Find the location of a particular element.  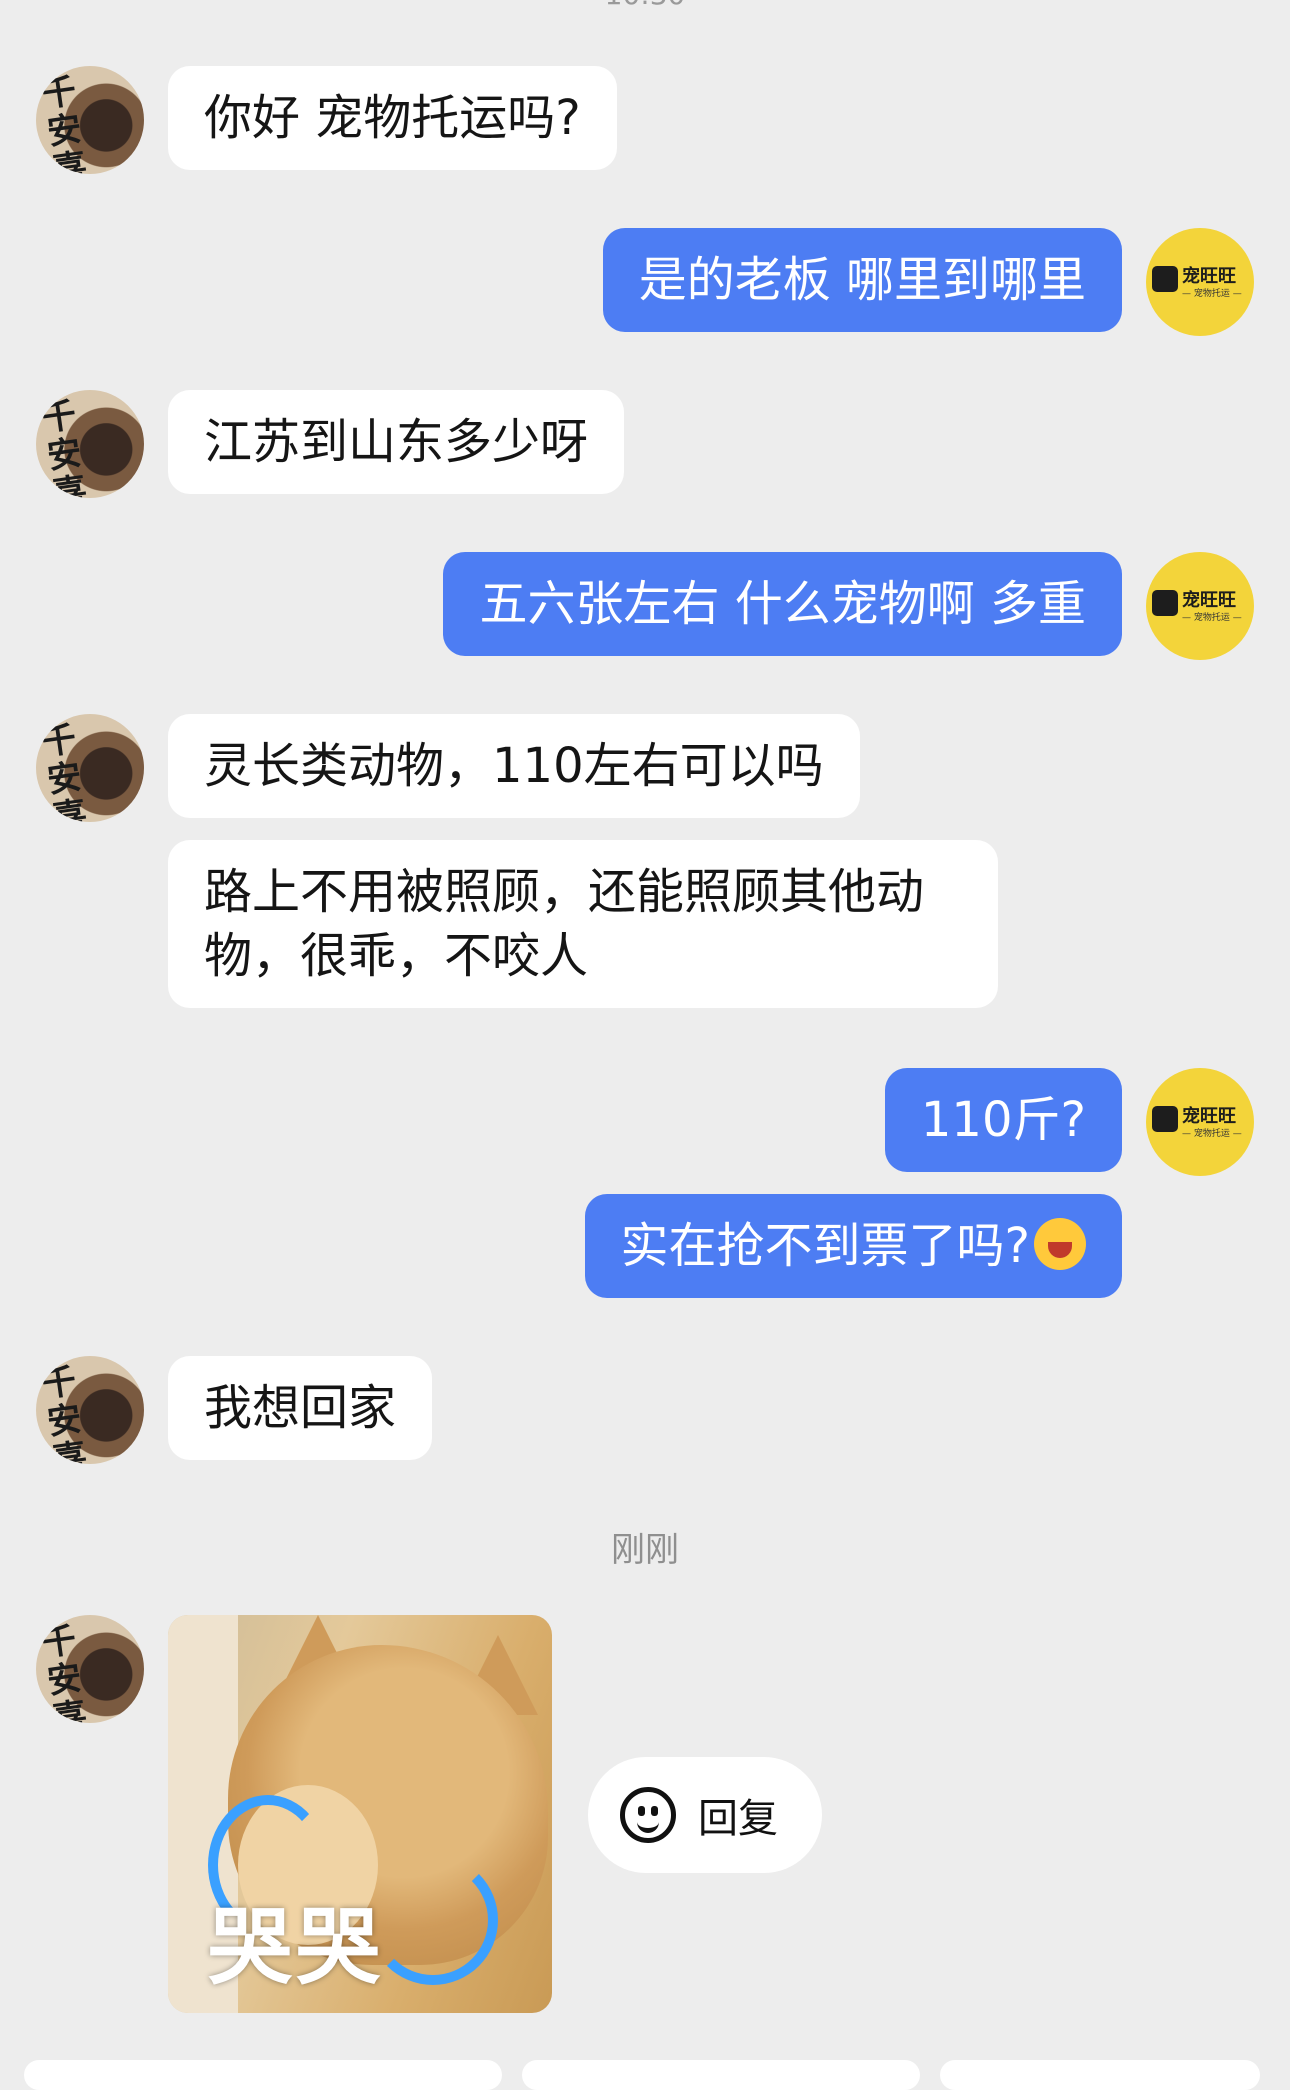

message-bubble-incoming: 江苏到山东多少呀 is located at coordinates (396, 442).